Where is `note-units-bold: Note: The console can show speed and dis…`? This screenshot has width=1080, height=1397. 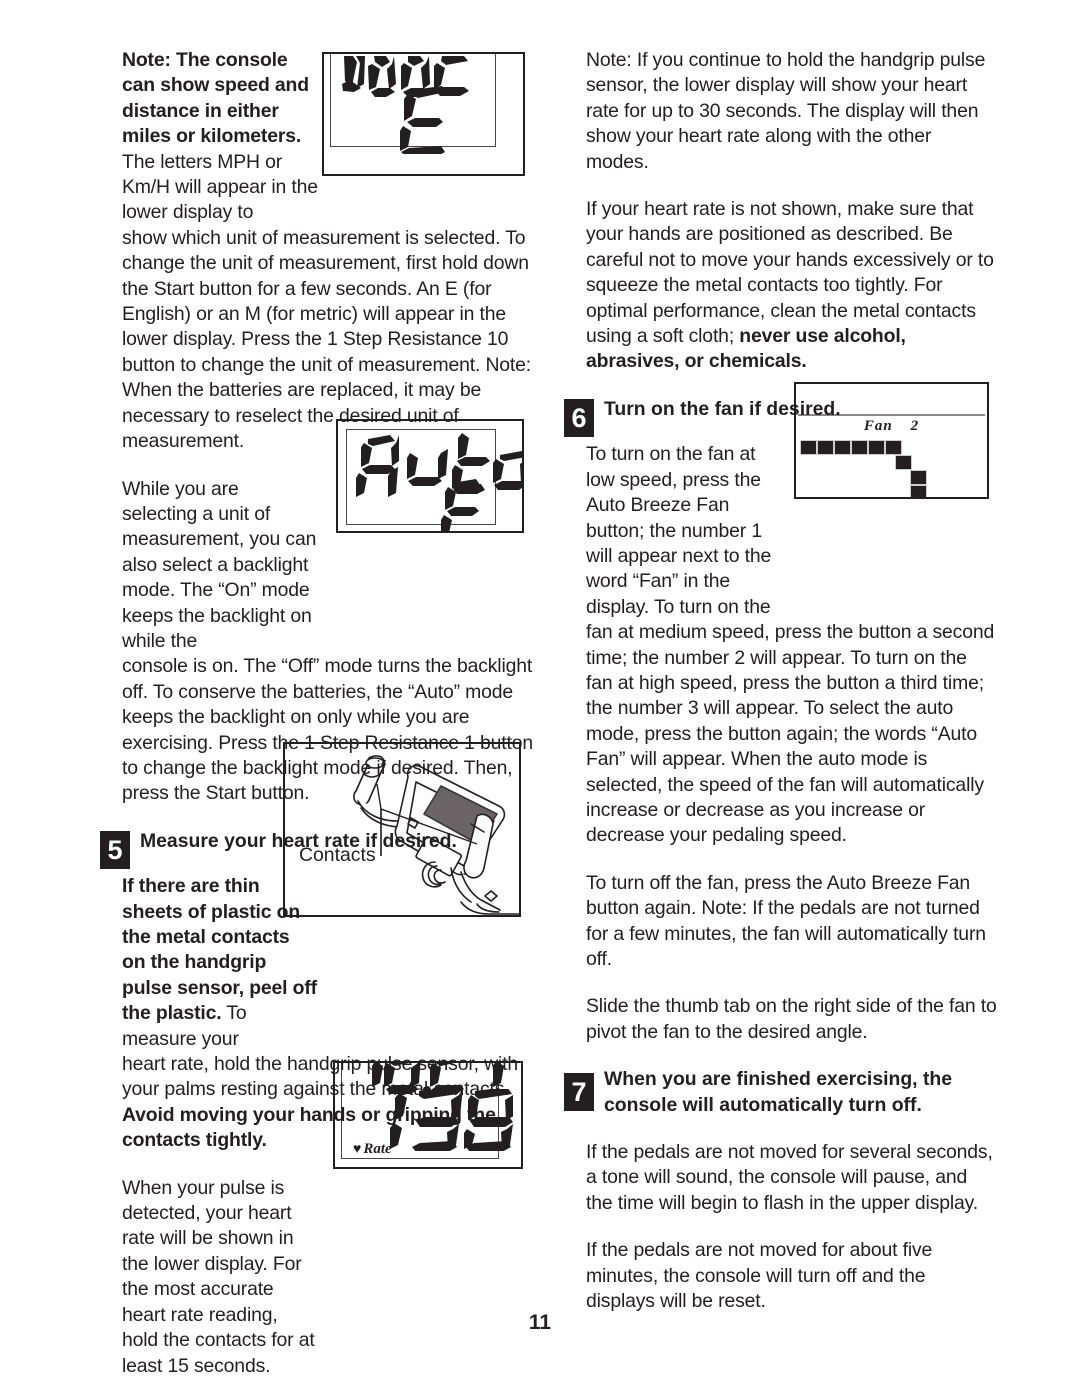 note-units-bold: Note: The console can show speed and dis… is located at coordinates (215, 98).